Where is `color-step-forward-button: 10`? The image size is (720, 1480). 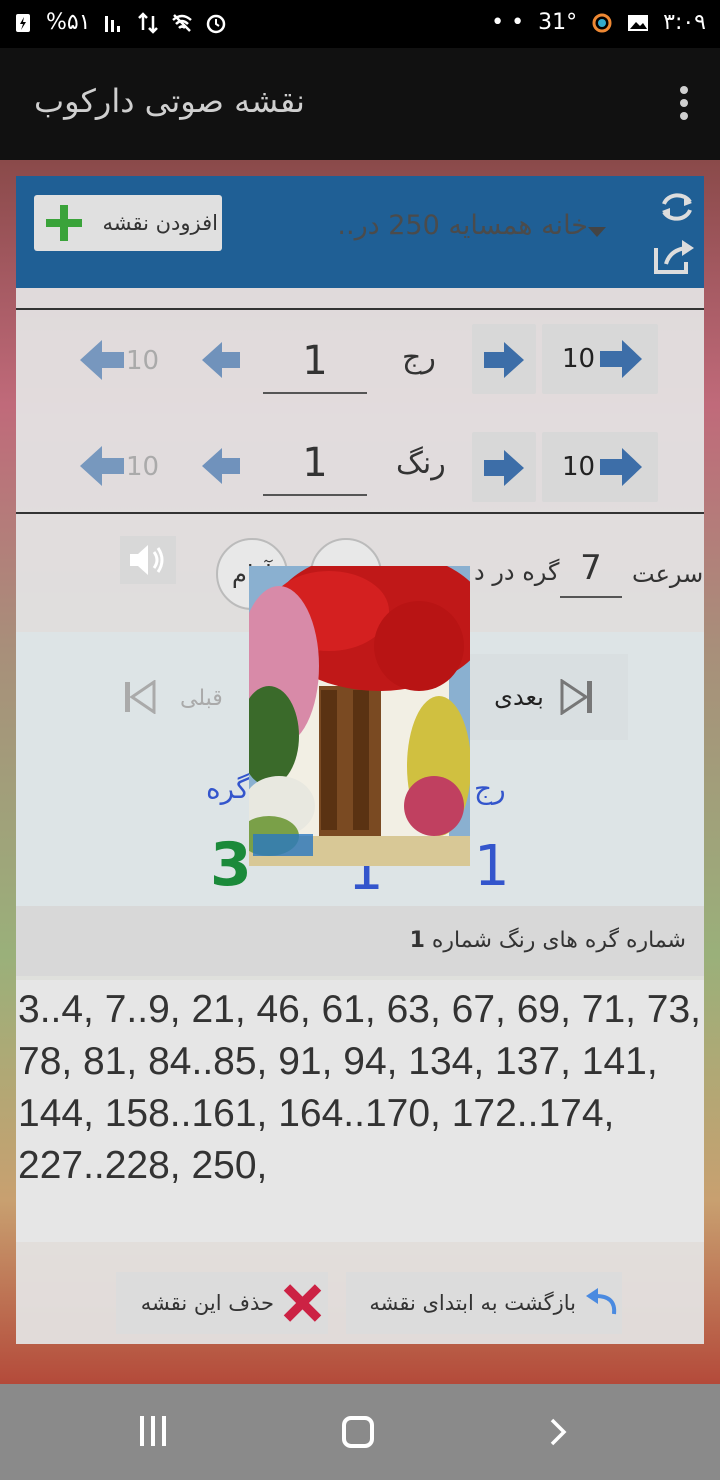
color-step-forward-button: 10 is located at coordinates (600, 467).